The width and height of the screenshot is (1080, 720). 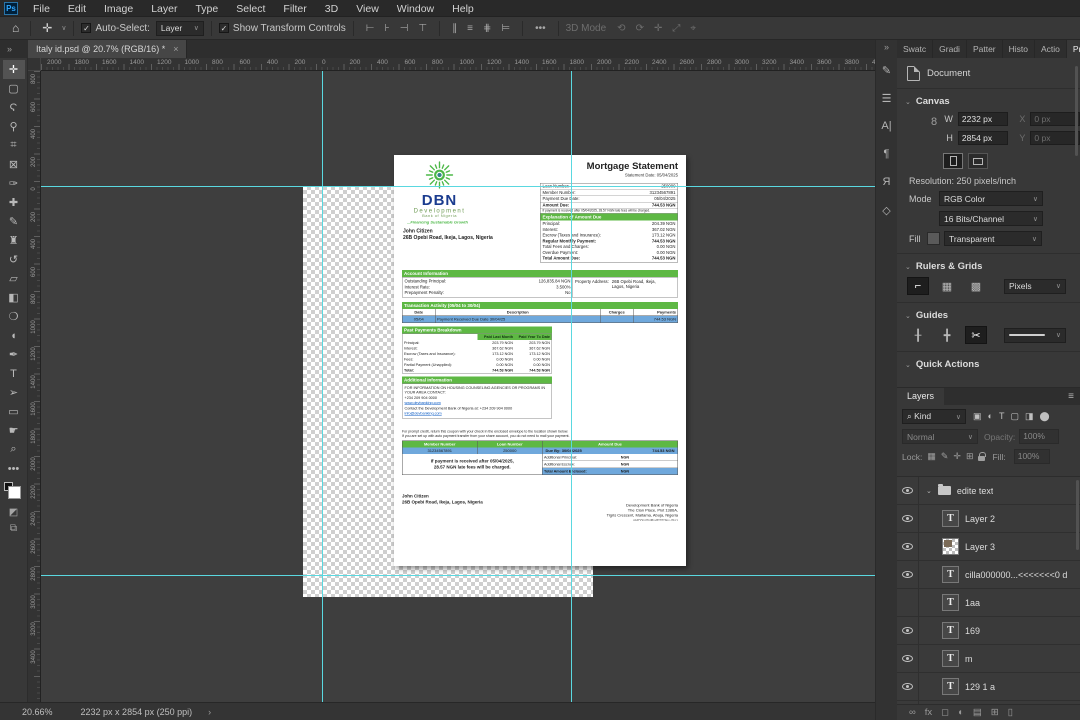 What do you see at coordinates (984, 49) in the screenshot?
I see `panel-tab-patter: Patter` at bounding box center [984, 49].